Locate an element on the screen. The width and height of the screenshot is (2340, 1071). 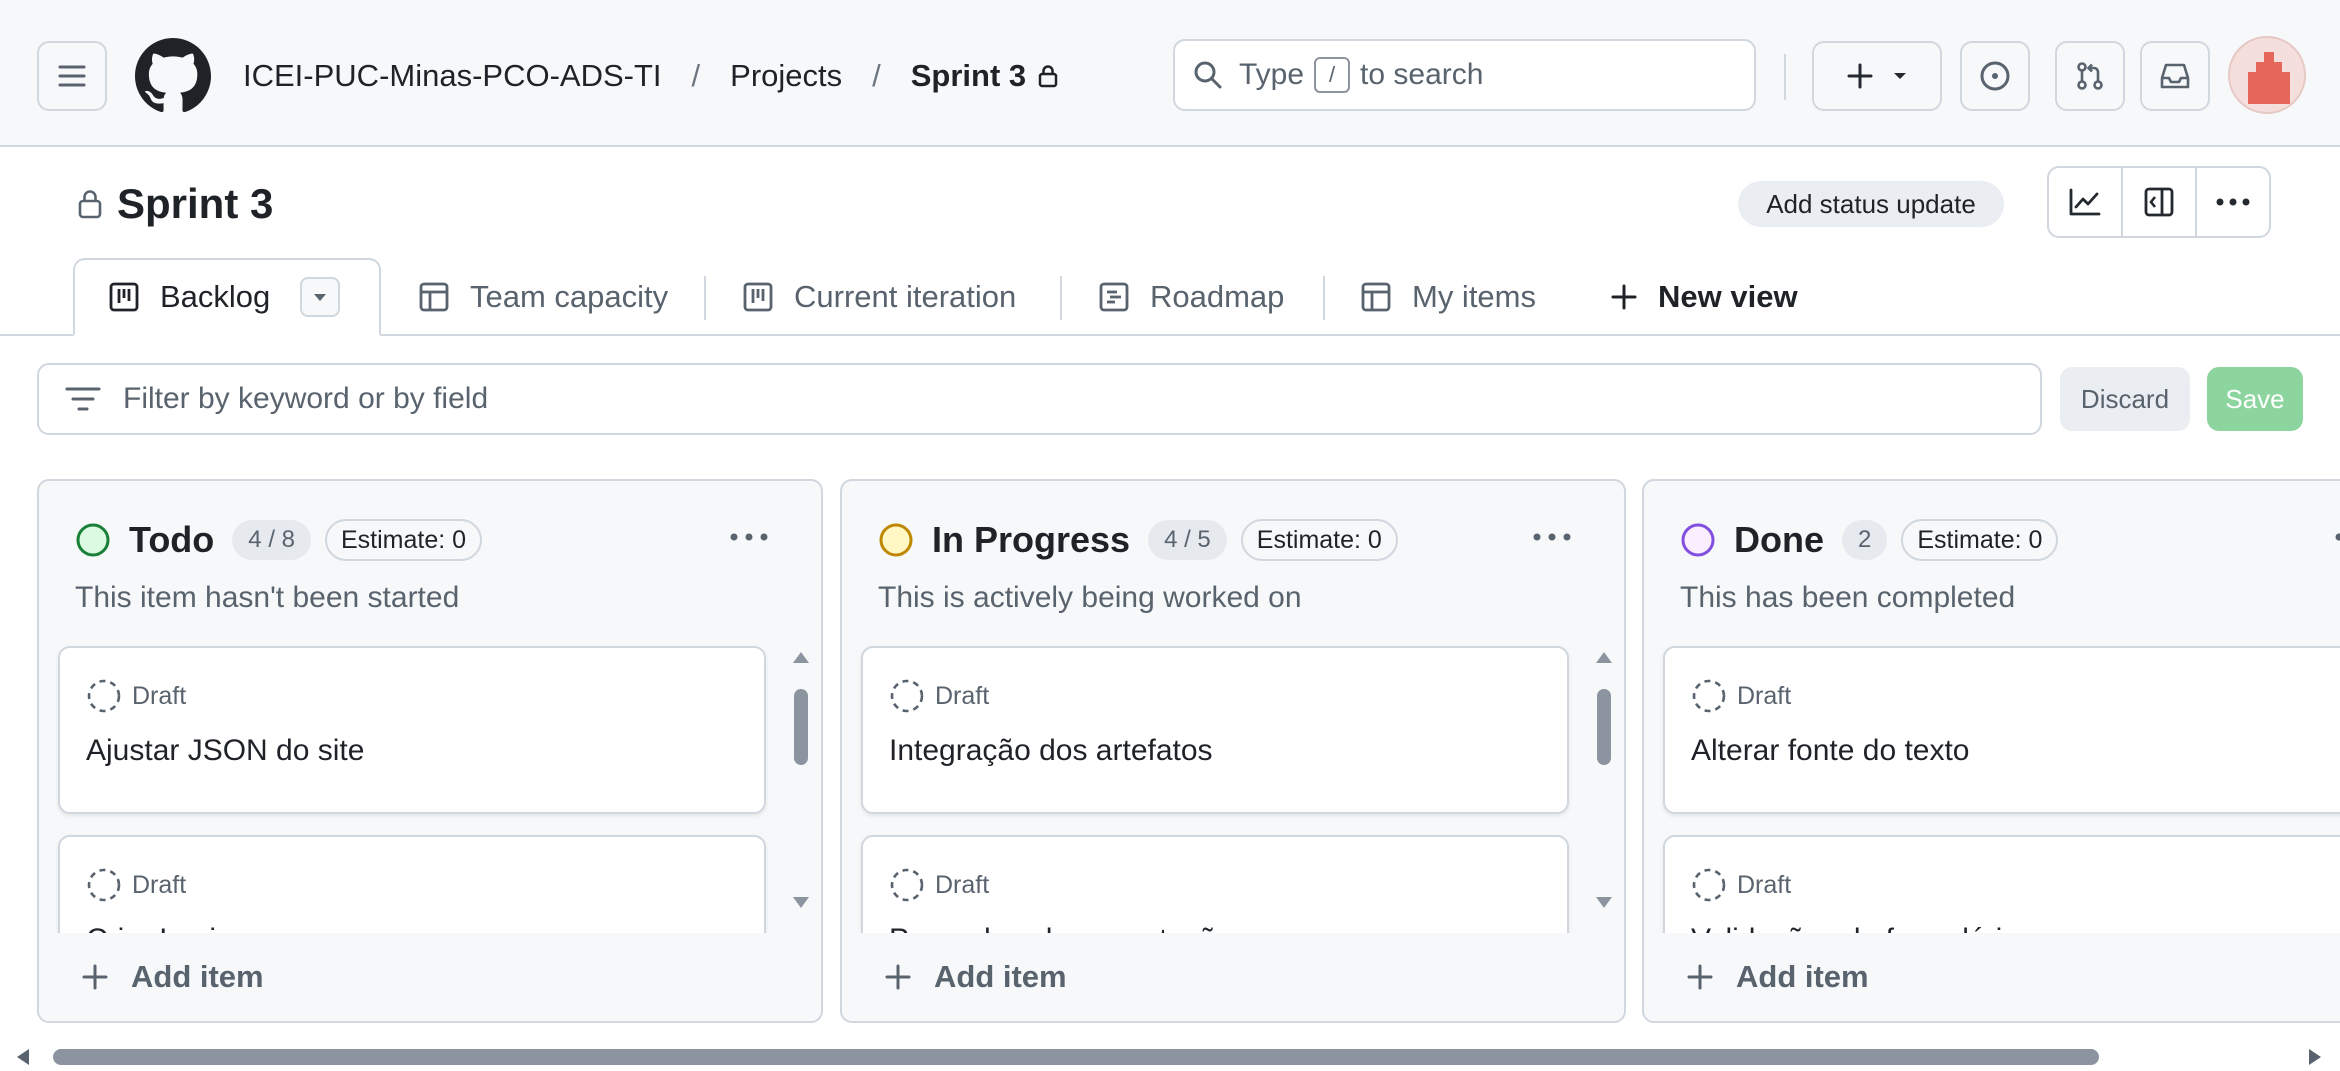
new-view-button: New view is located at coordinates (1704, 297).